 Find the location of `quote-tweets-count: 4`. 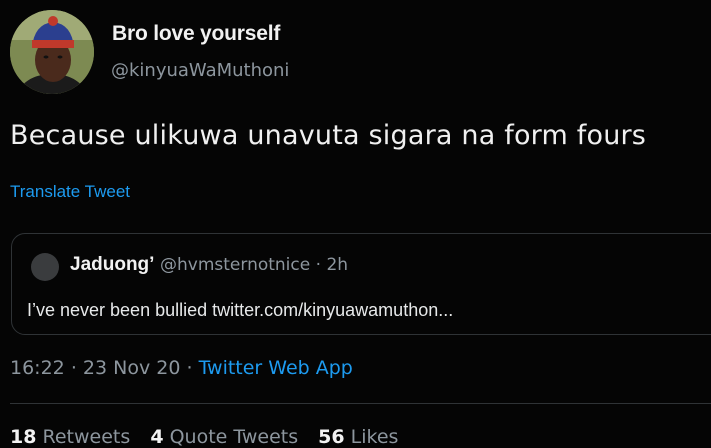

quote-tweets-count: 4 is located at coordinates (157, 437).